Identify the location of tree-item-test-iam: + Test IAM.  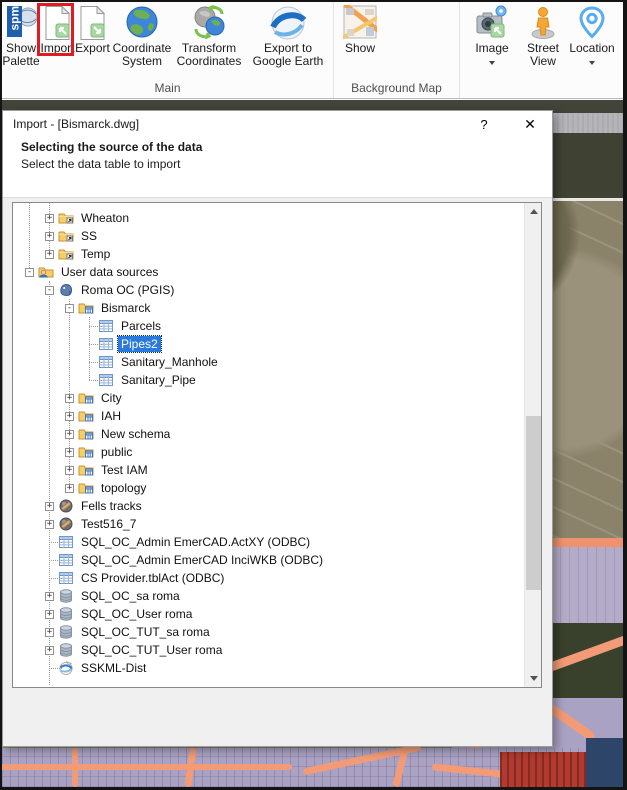
(268, 470).